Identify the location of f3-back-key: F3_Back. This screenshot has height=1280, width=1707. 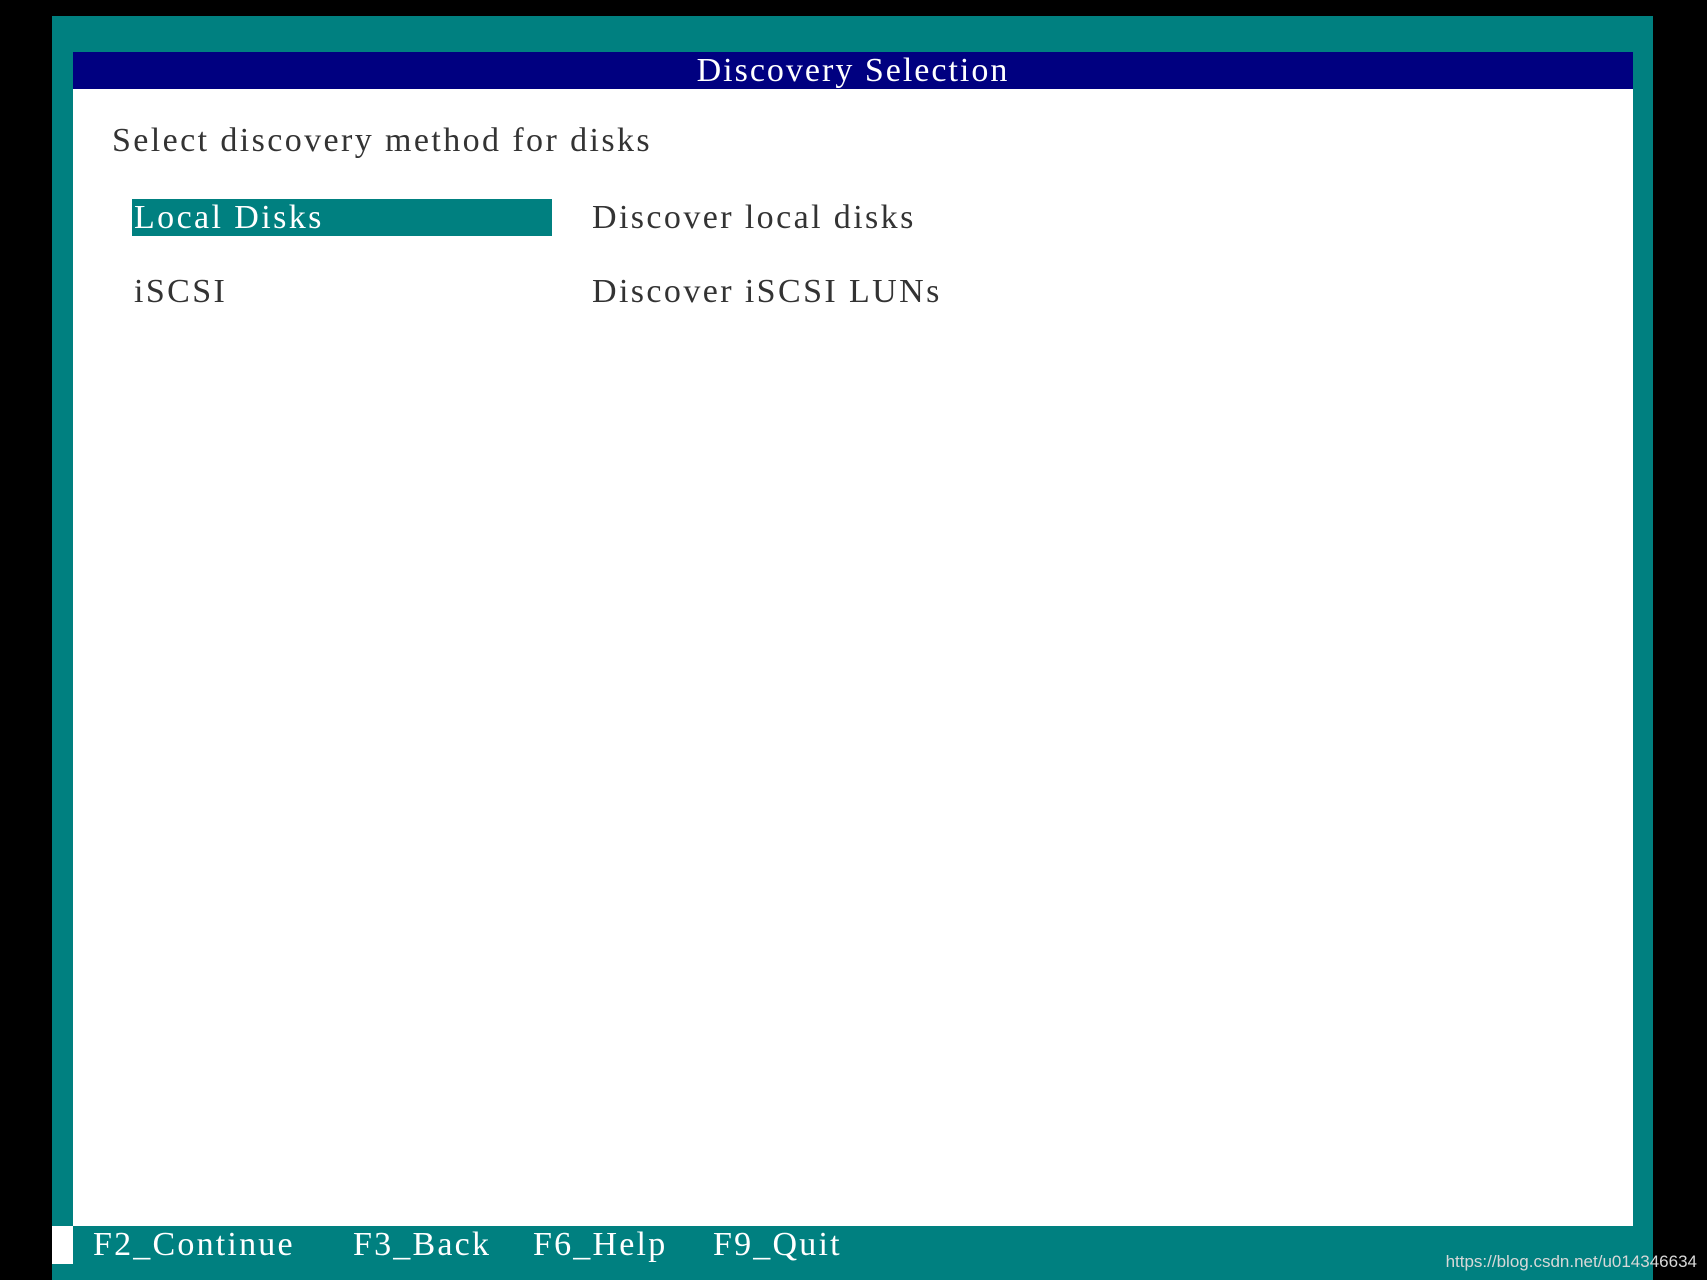
(422, 1245).